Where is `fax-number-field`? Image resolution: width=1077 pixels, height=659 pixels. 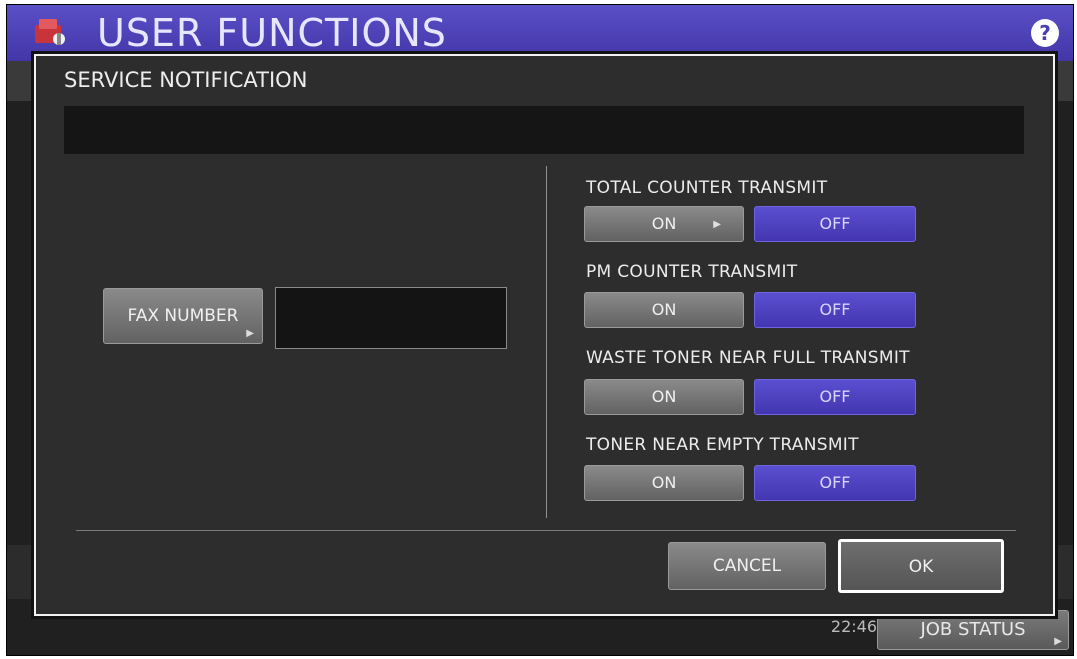
fax-number-field is located at coordinates (391, 318).